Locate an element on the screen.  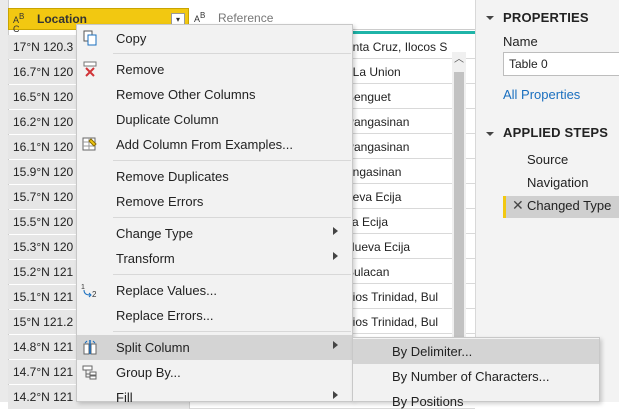
menu-item-label: Remove Duplicates is located at coordinates (172, 176).